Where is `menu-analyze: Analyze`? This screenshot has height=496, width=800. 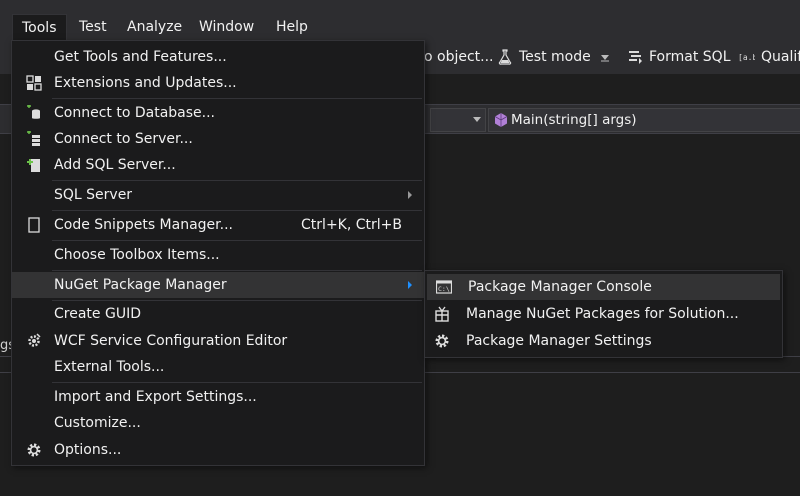 menu-analyze: Analyze is located at coordinates (154, 27).